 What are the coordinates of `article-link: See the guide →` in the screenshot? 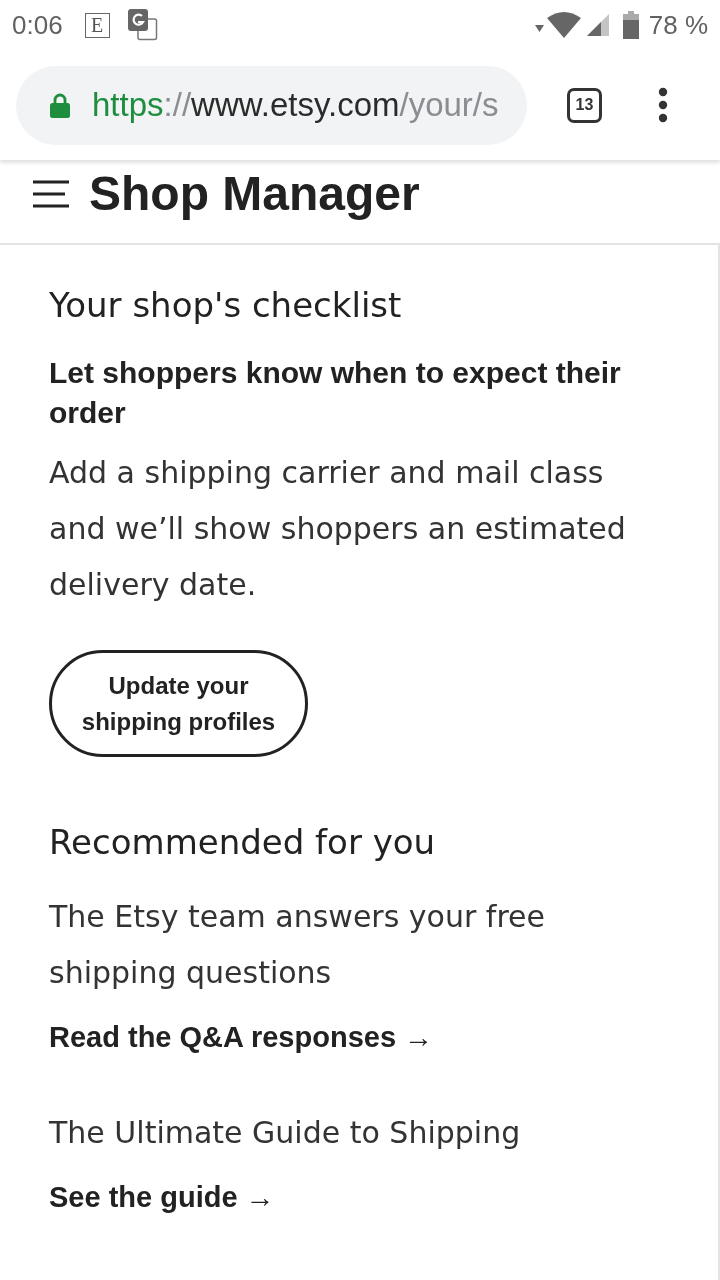 It's located at (162, 1197).